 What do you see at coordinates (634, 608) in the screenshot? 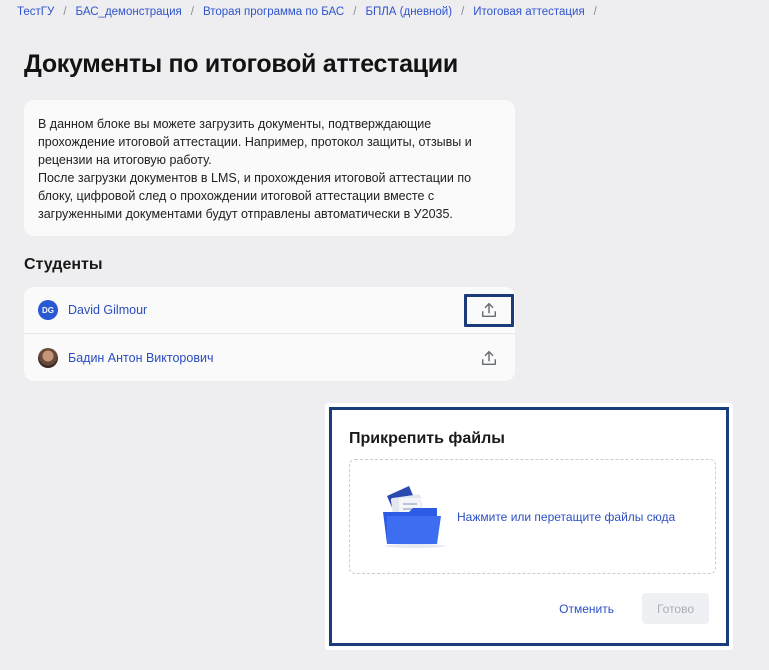
I see `modal-actions: Отменить Готово` at bounding box center [634, 608].